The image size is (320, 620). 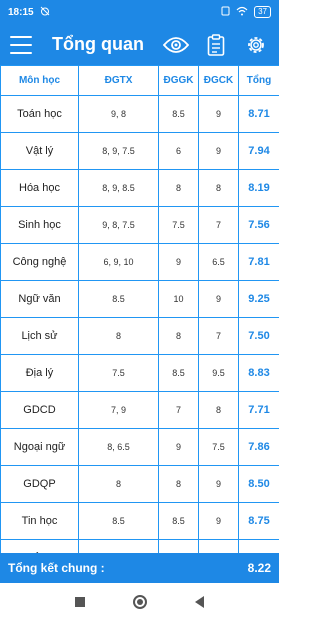 What do you see at coordinates (178, 546) in the screenshot?
I see `dggk-cell: Đ` at bounding box center [178, 546].